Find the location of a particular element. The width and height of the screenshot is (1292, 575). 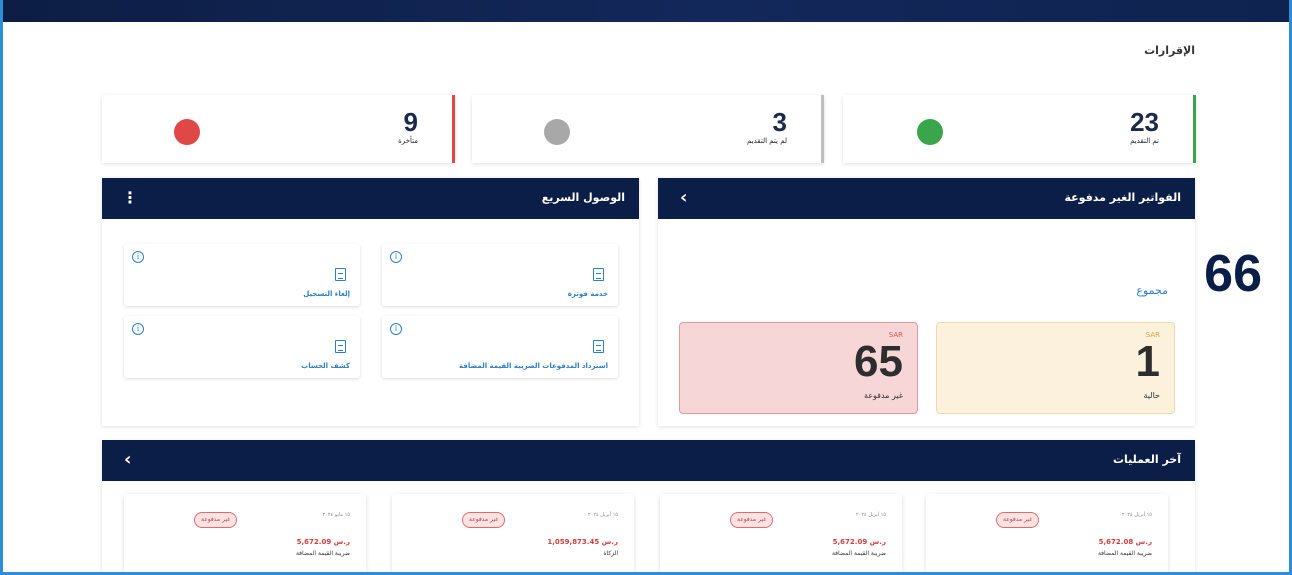

overdue-count: 65 is located at coordinates (878, 361).